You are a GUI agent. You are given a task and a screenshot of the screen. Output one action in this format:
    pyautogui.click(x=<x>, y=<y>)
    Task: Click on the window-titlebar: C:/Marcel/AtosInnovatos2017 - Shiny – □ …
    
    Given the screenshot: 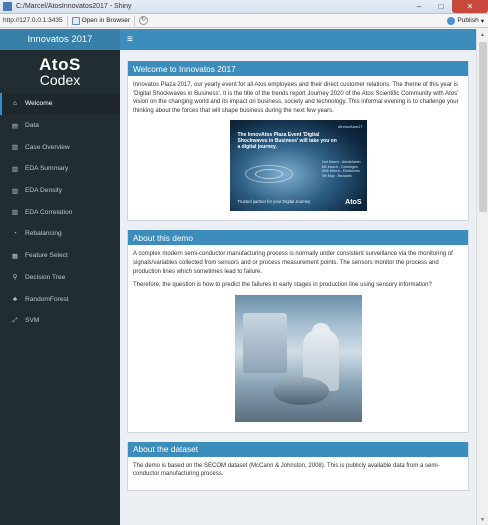 What is the action you would take?
    pyautogui.click(x=244, y=7)
    